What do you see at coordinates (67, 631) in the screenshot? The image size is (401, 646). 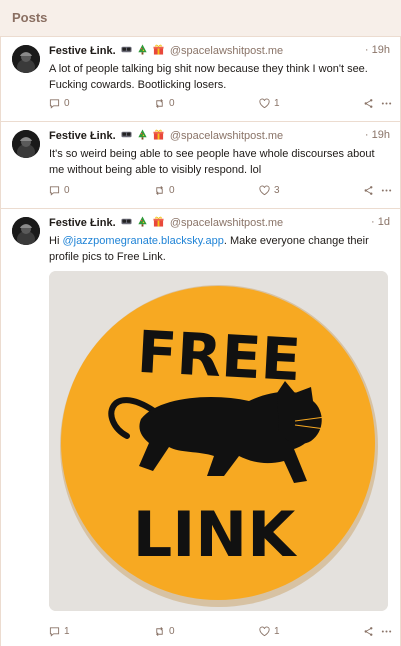 I see `reply-count: 1` at bounding box center [67, 631].